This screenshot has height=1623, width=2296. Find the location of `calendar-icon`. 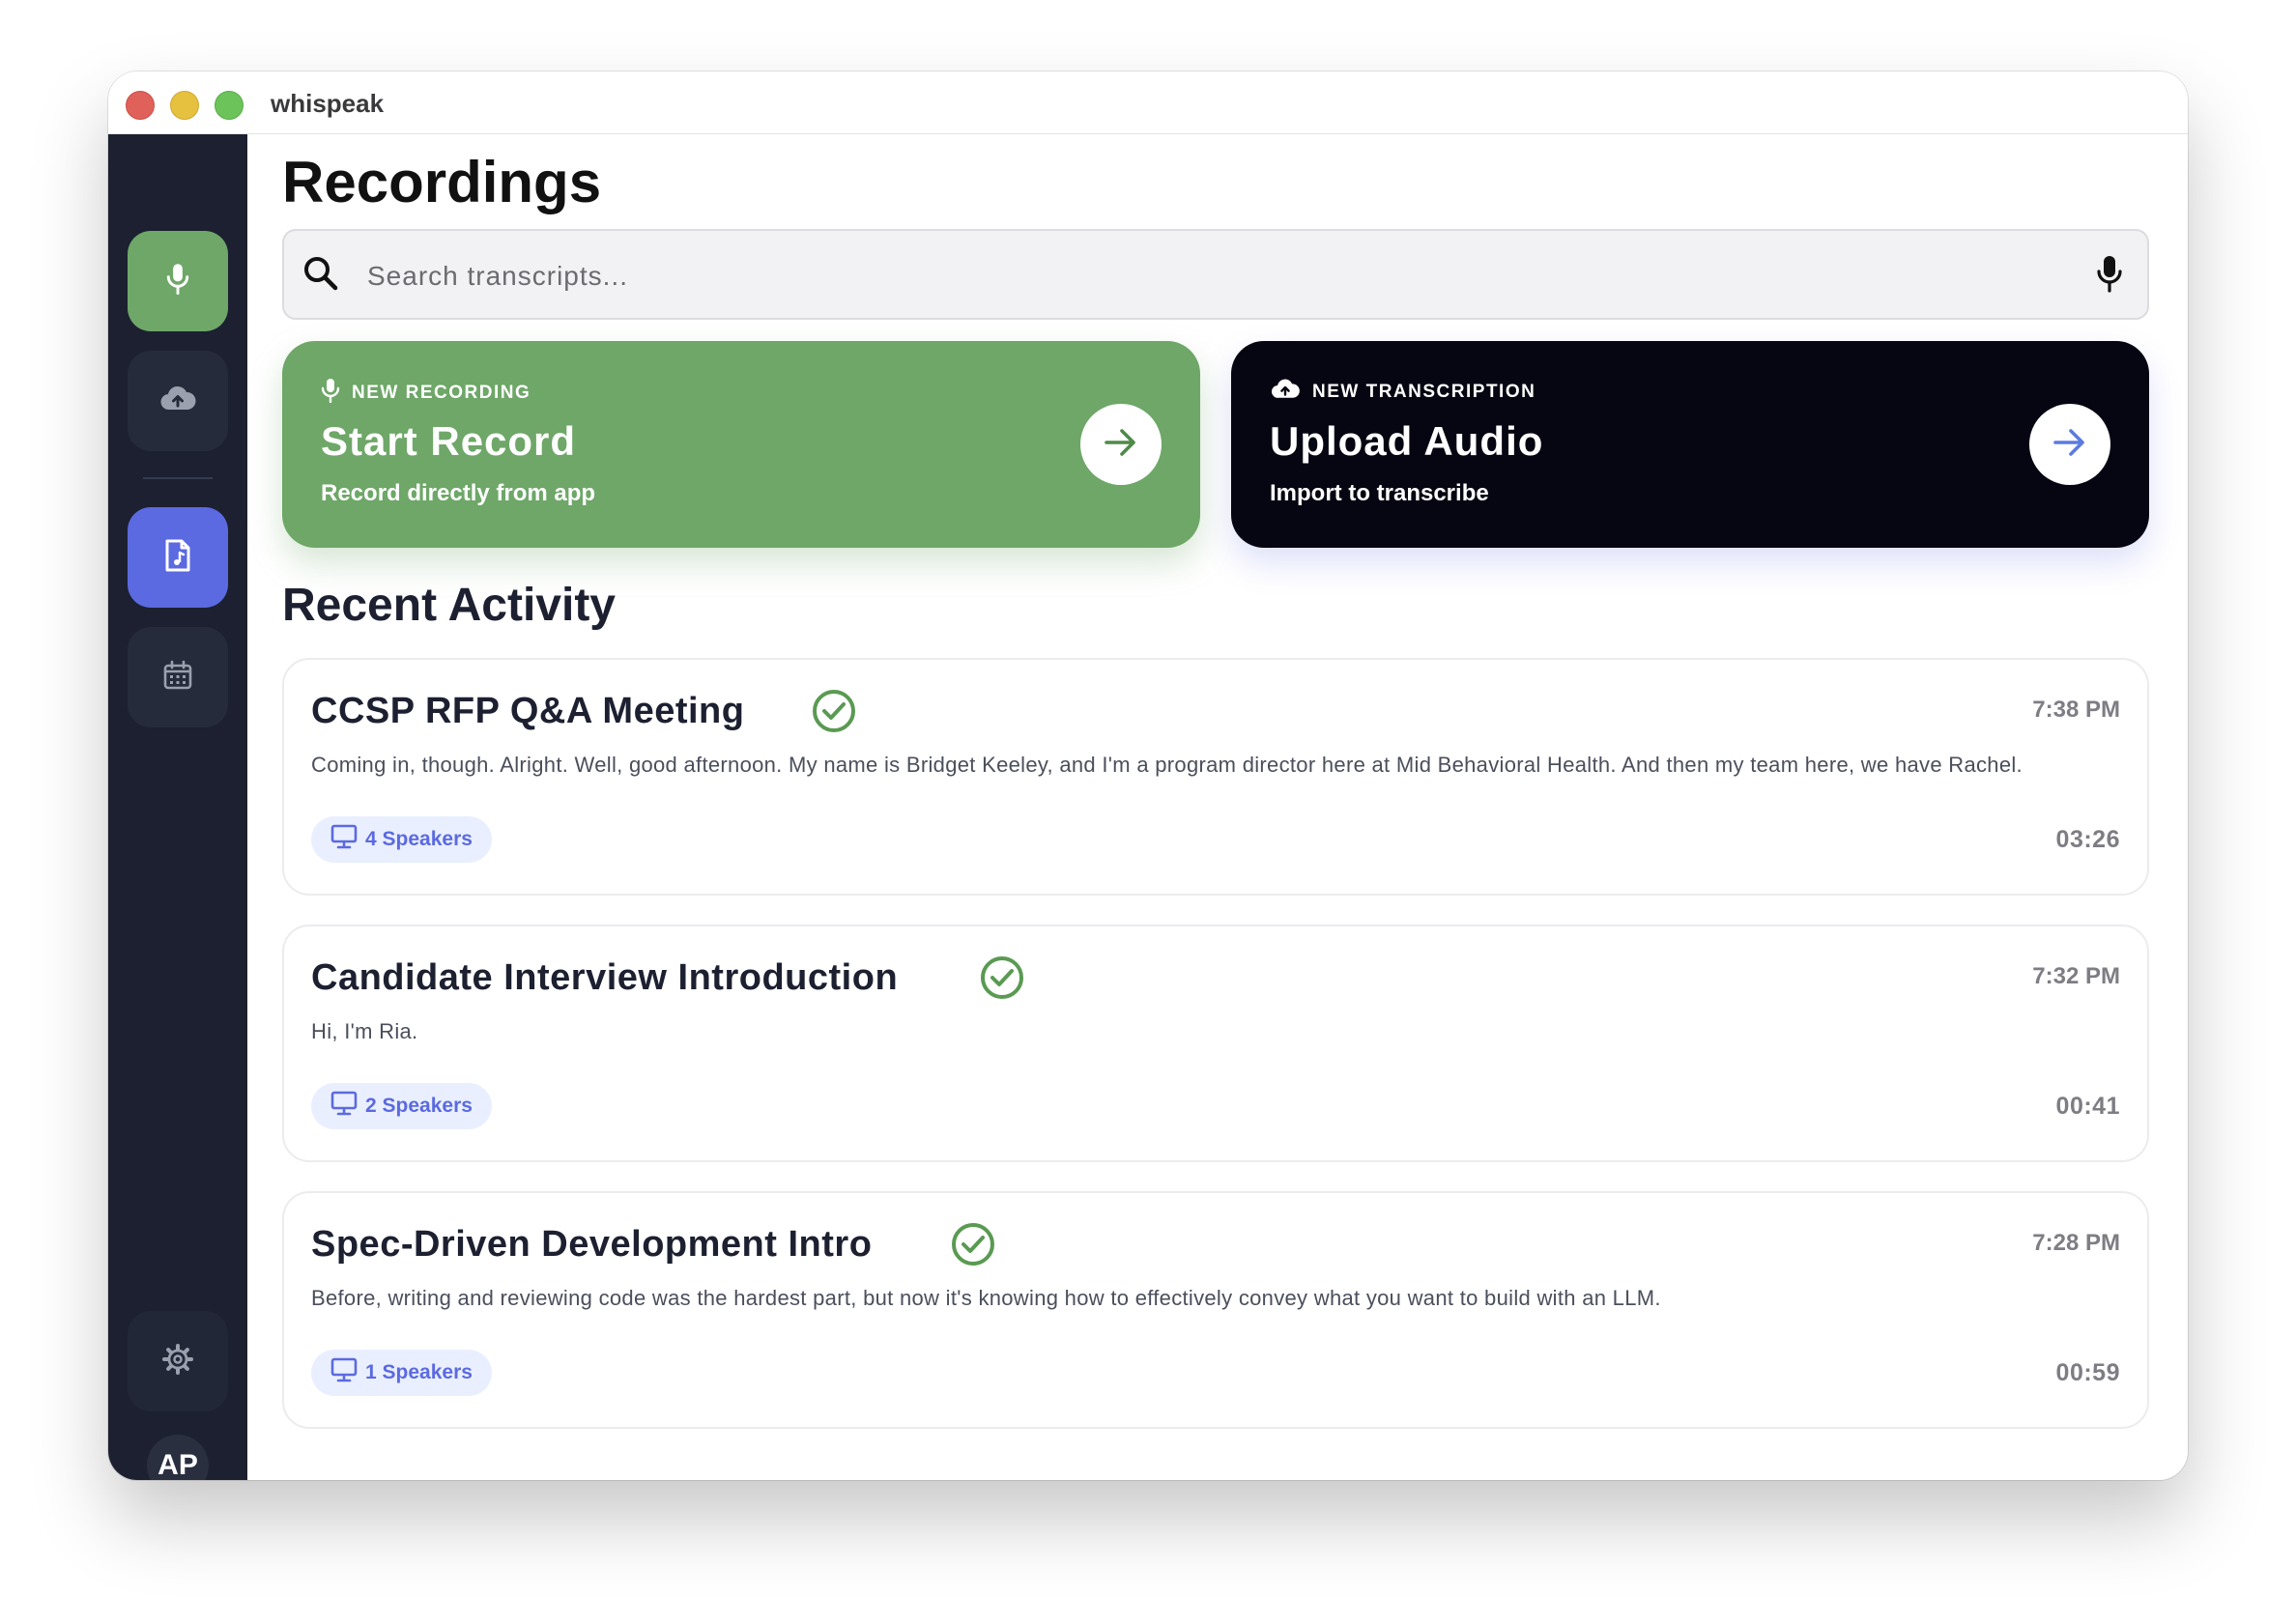

calendar-icon is located at coordinates (177, 678).